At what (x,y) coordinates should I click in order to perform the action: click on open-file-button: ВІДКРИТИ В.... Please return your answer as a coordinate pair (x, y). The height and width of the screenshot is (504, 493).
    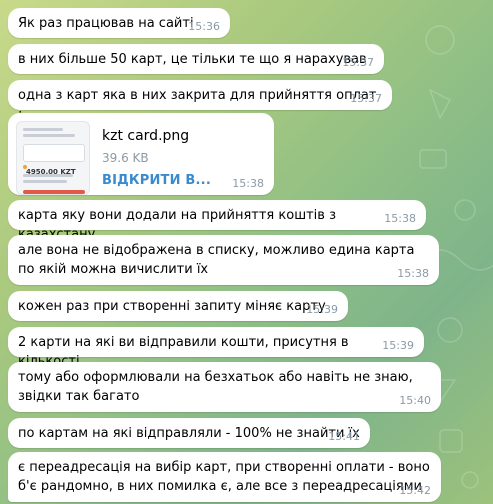
    Looking at the image, I should click on (156, 180).